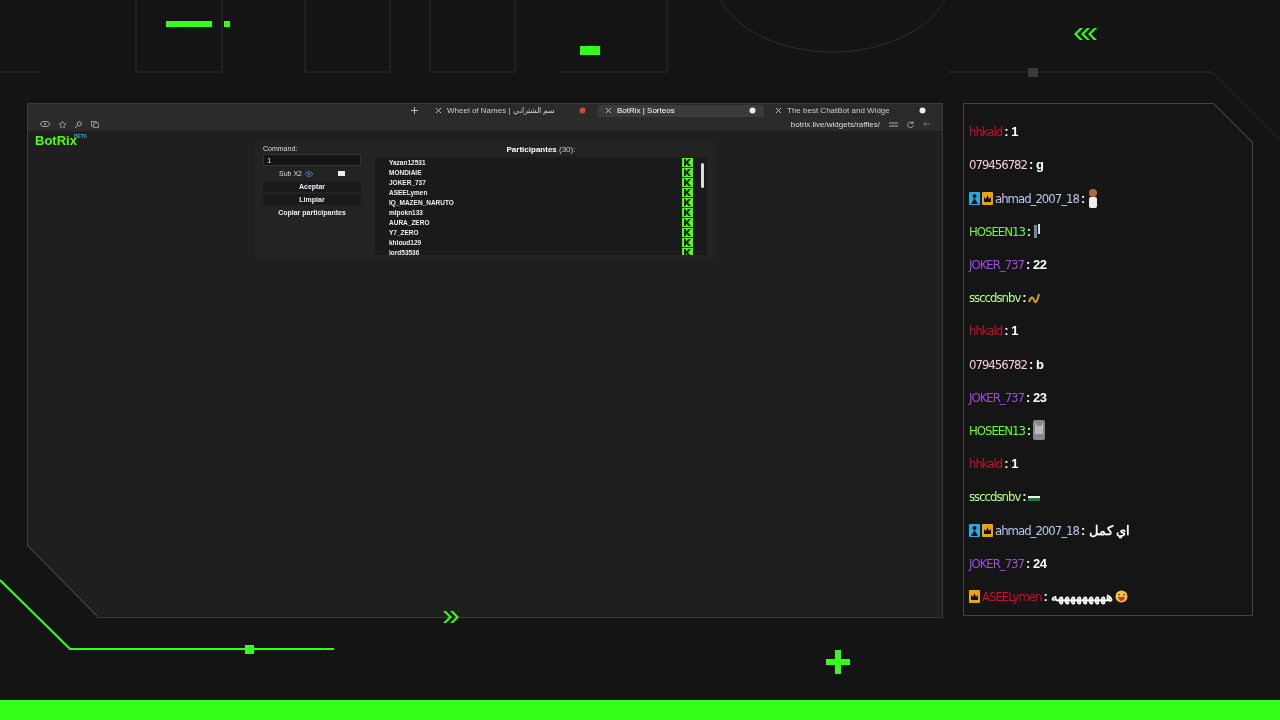  What do you see at coordinates (1036, 563) in the screenshot?
I see `chat-message: : 24` at bounding box center [1036, 563].